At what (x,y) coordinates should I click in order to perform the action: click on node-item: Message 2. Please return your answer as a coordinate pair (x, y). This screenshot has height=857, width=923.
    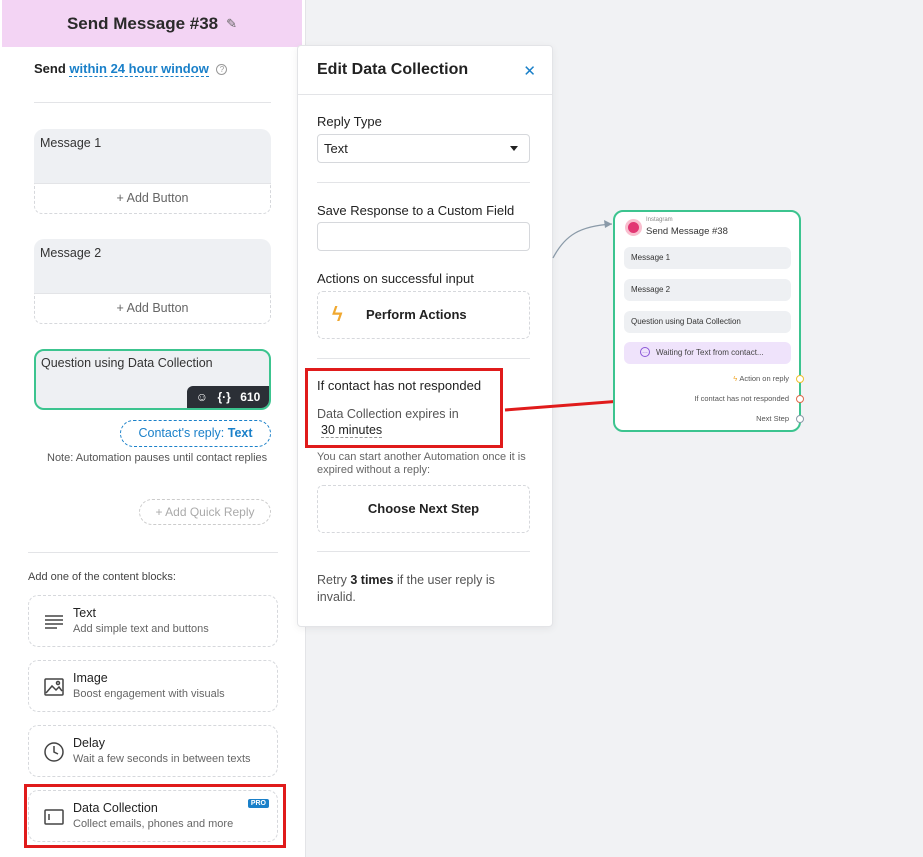
    Looking at the image, I should click on (707, 290).